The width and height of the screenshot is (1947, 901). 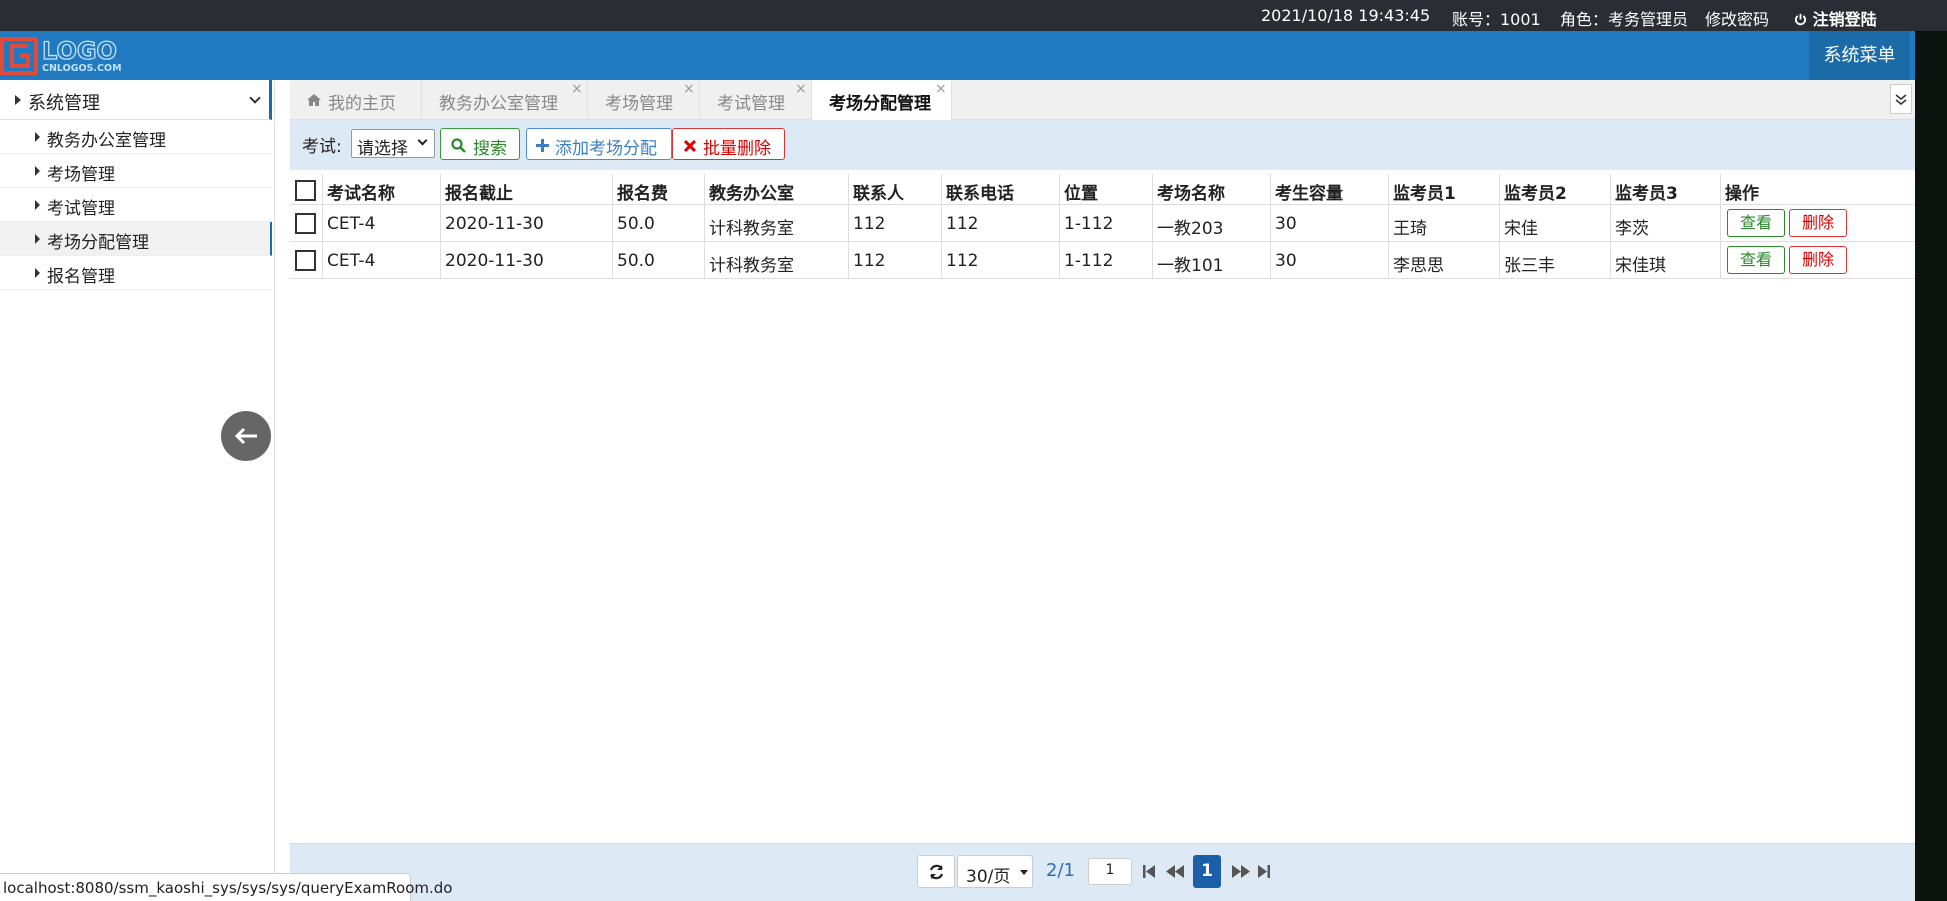 What do you see at coordinates (246, 436) in the screenshot?
I see `collapse-sidebar-button` at bounding box center [246, 436].